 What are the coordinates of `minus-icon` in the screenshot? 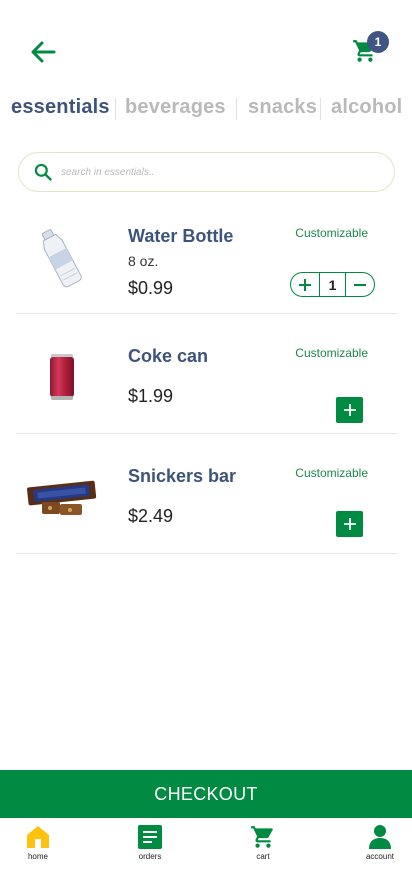 It's located at (360, 284).